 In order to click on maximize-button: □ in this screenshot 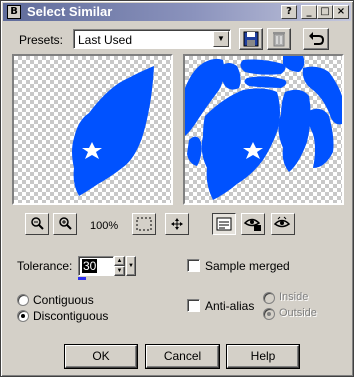, I will do `click(325, 12)`.